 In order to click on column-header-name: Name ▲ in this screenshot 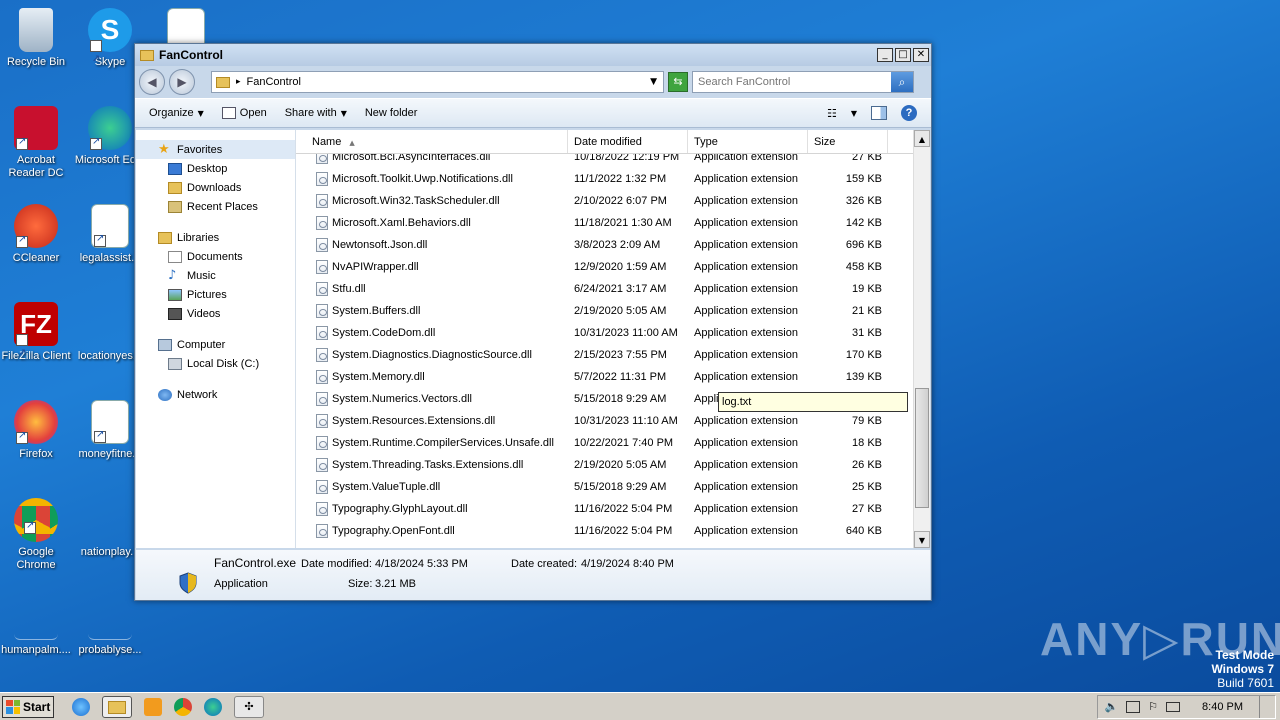, I will do `click(432, 141)`.